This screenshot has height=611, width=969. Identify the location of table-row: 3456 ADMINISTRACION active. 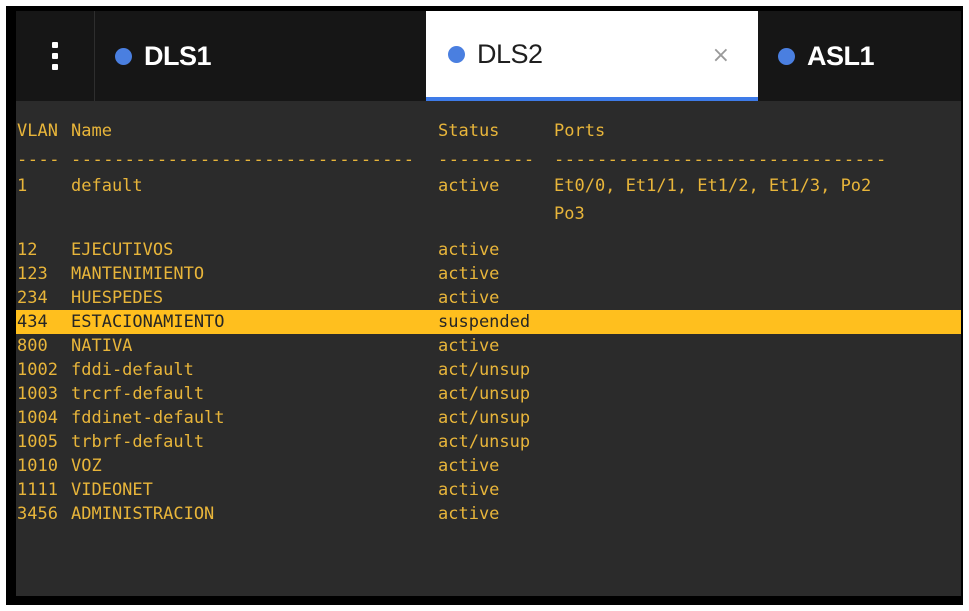
(488, 514).